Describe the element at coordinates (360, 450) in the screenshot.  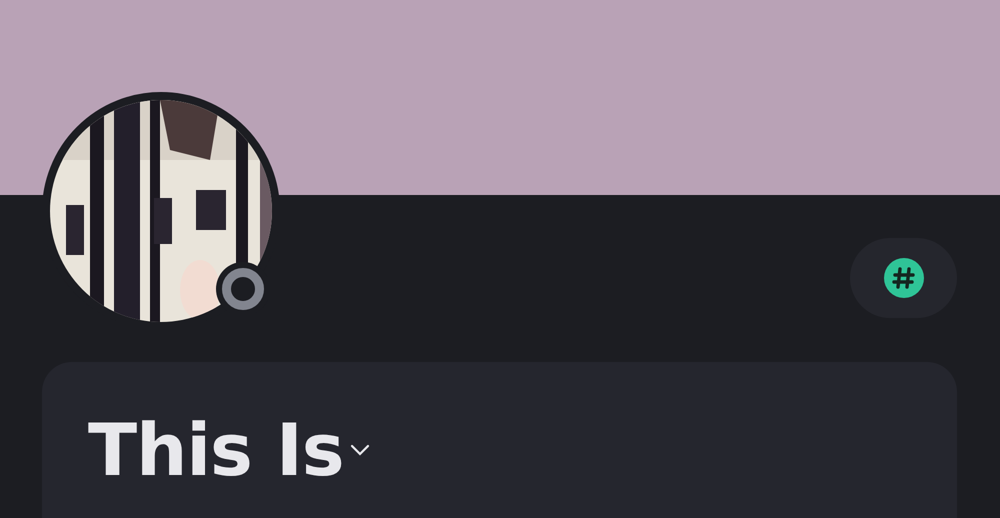
I see `chevron-icon` at that location.